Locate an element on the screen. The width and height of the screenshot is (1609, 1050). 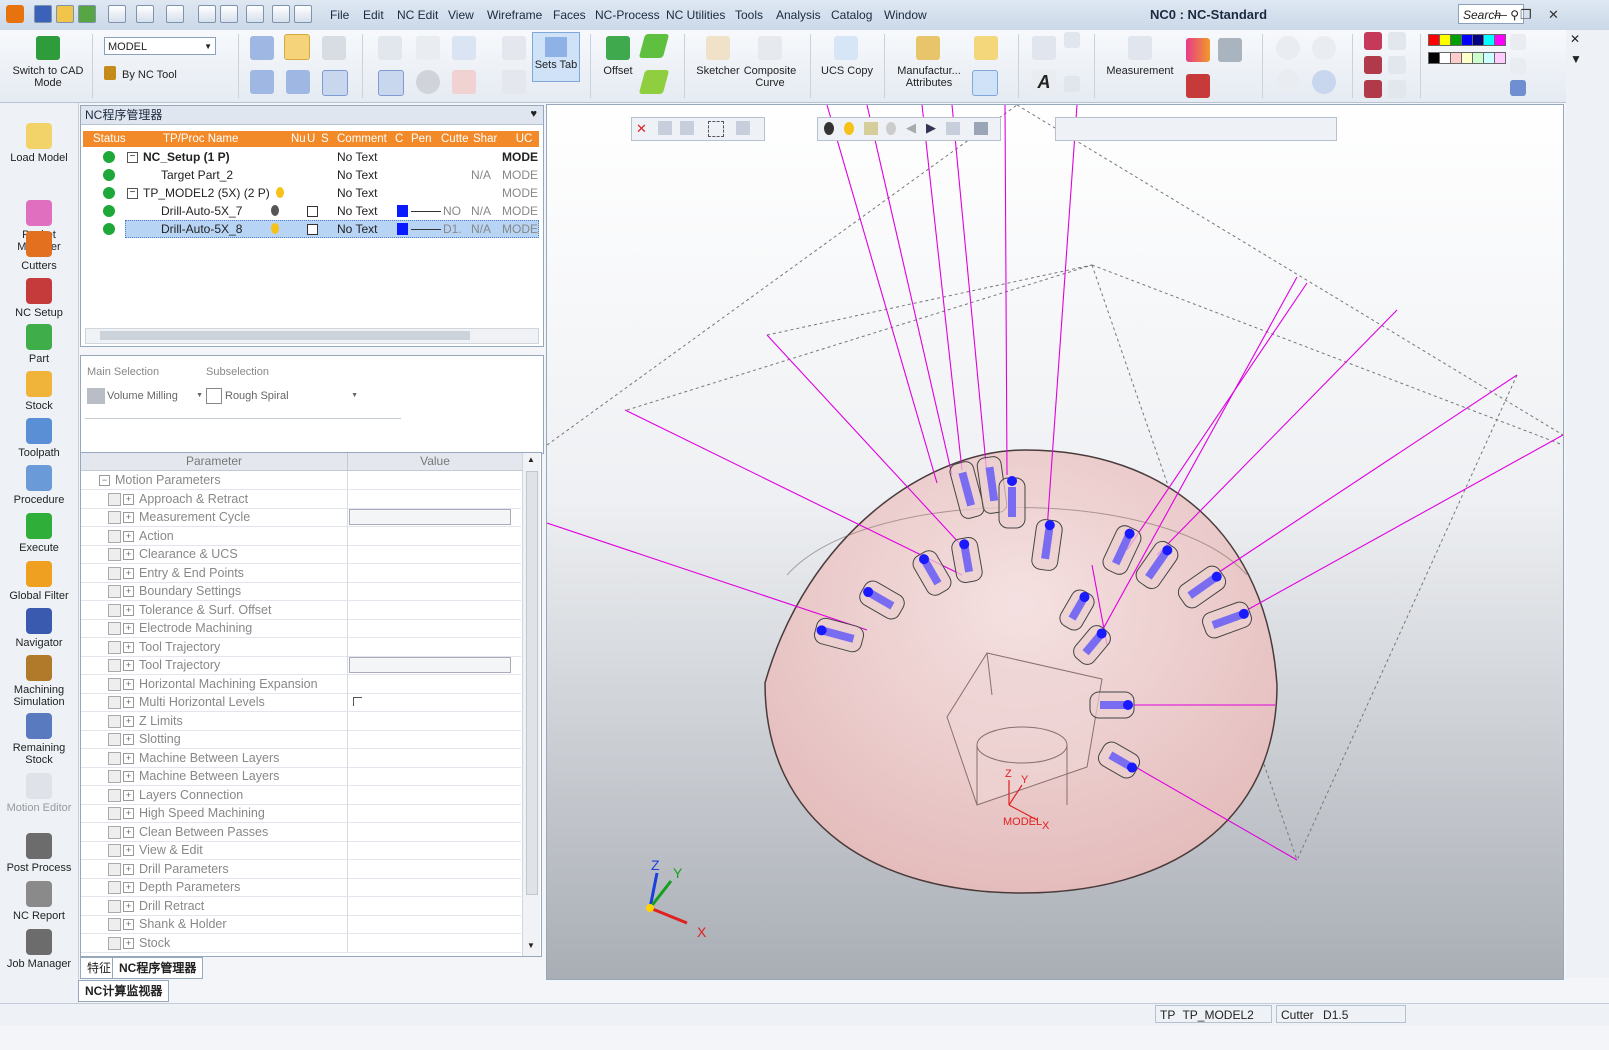
switch-cad-icon is located at coordinates (48, 48).